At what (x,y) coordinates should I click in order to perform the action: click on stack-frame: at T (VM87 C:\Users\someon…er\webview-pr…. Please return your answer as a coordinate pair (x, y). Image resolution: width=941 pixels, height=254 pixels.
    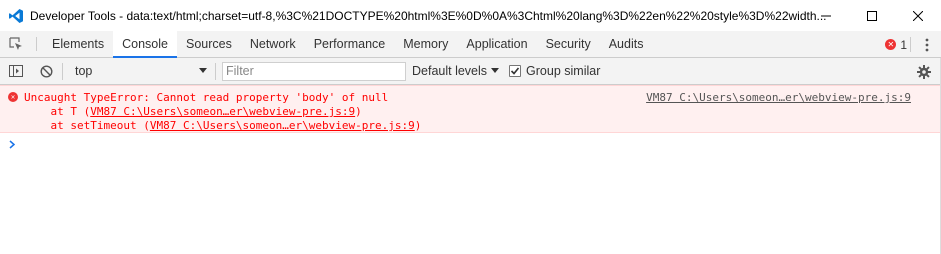
    Looking at the image, I should click on (193, 111).